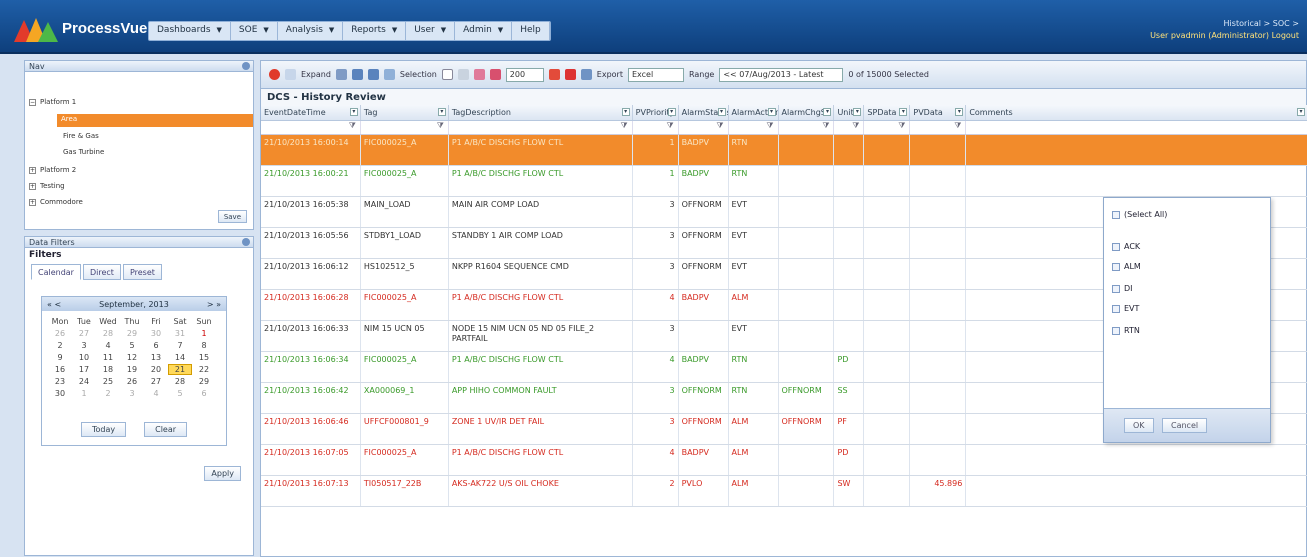 Image resolution: width=1307 pixels, height=557 pixels. I want to click on favorite-icon, so click(274, 74).